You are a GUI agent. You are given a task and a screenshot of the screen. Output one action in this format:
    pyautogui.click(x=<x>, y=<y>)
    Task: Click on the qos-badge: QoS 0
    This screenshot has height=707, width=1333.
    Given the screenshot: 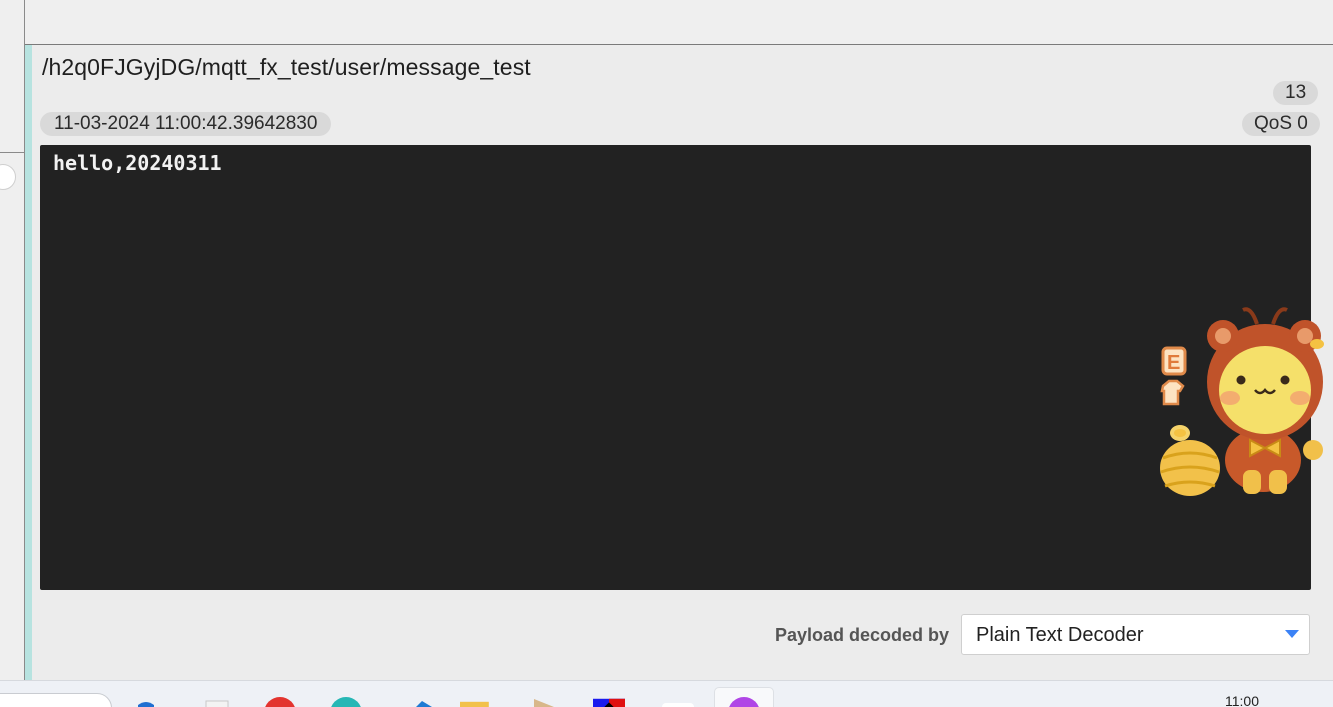 What is the action you would take?
    pyautogui.click(x=1281, y=124)
    